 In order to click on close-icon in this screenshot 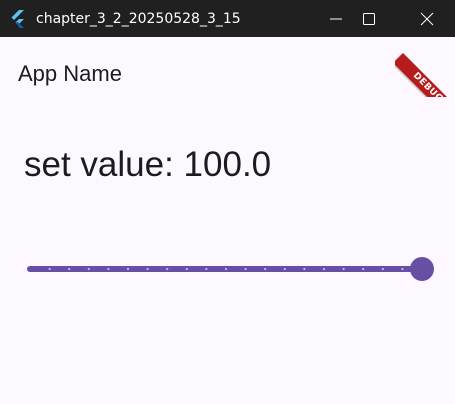, I will do `click(427, 19)`.